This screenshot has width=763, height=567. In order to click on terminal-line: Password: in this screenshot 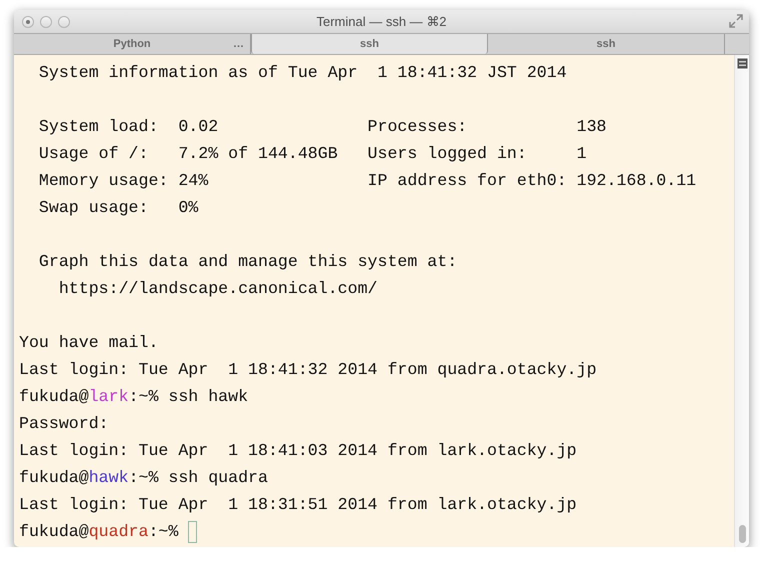, I will do `click(64, 424)`.